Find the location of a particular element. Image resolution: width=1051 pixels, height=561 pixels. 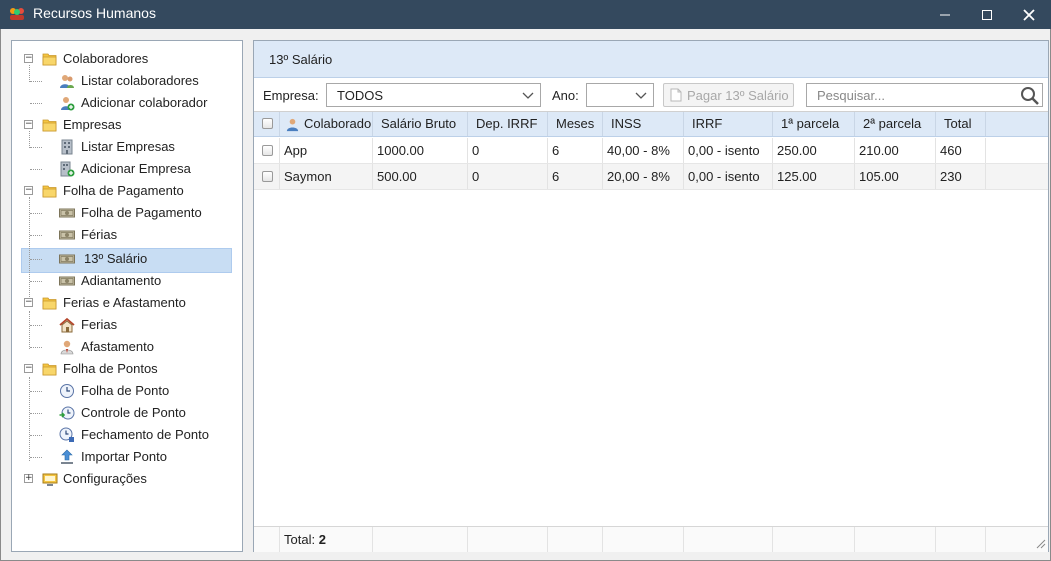

empresa-label: Empresa: is located at coordinates (291, 95).